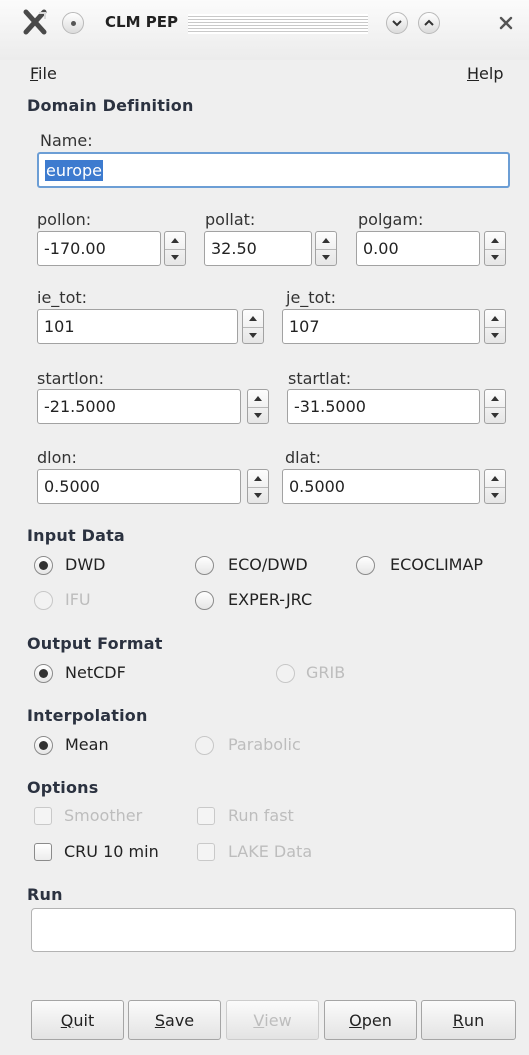 The image size is (529, 1055). I want to click on startlat-value: -31.5000, so click(330, 406).